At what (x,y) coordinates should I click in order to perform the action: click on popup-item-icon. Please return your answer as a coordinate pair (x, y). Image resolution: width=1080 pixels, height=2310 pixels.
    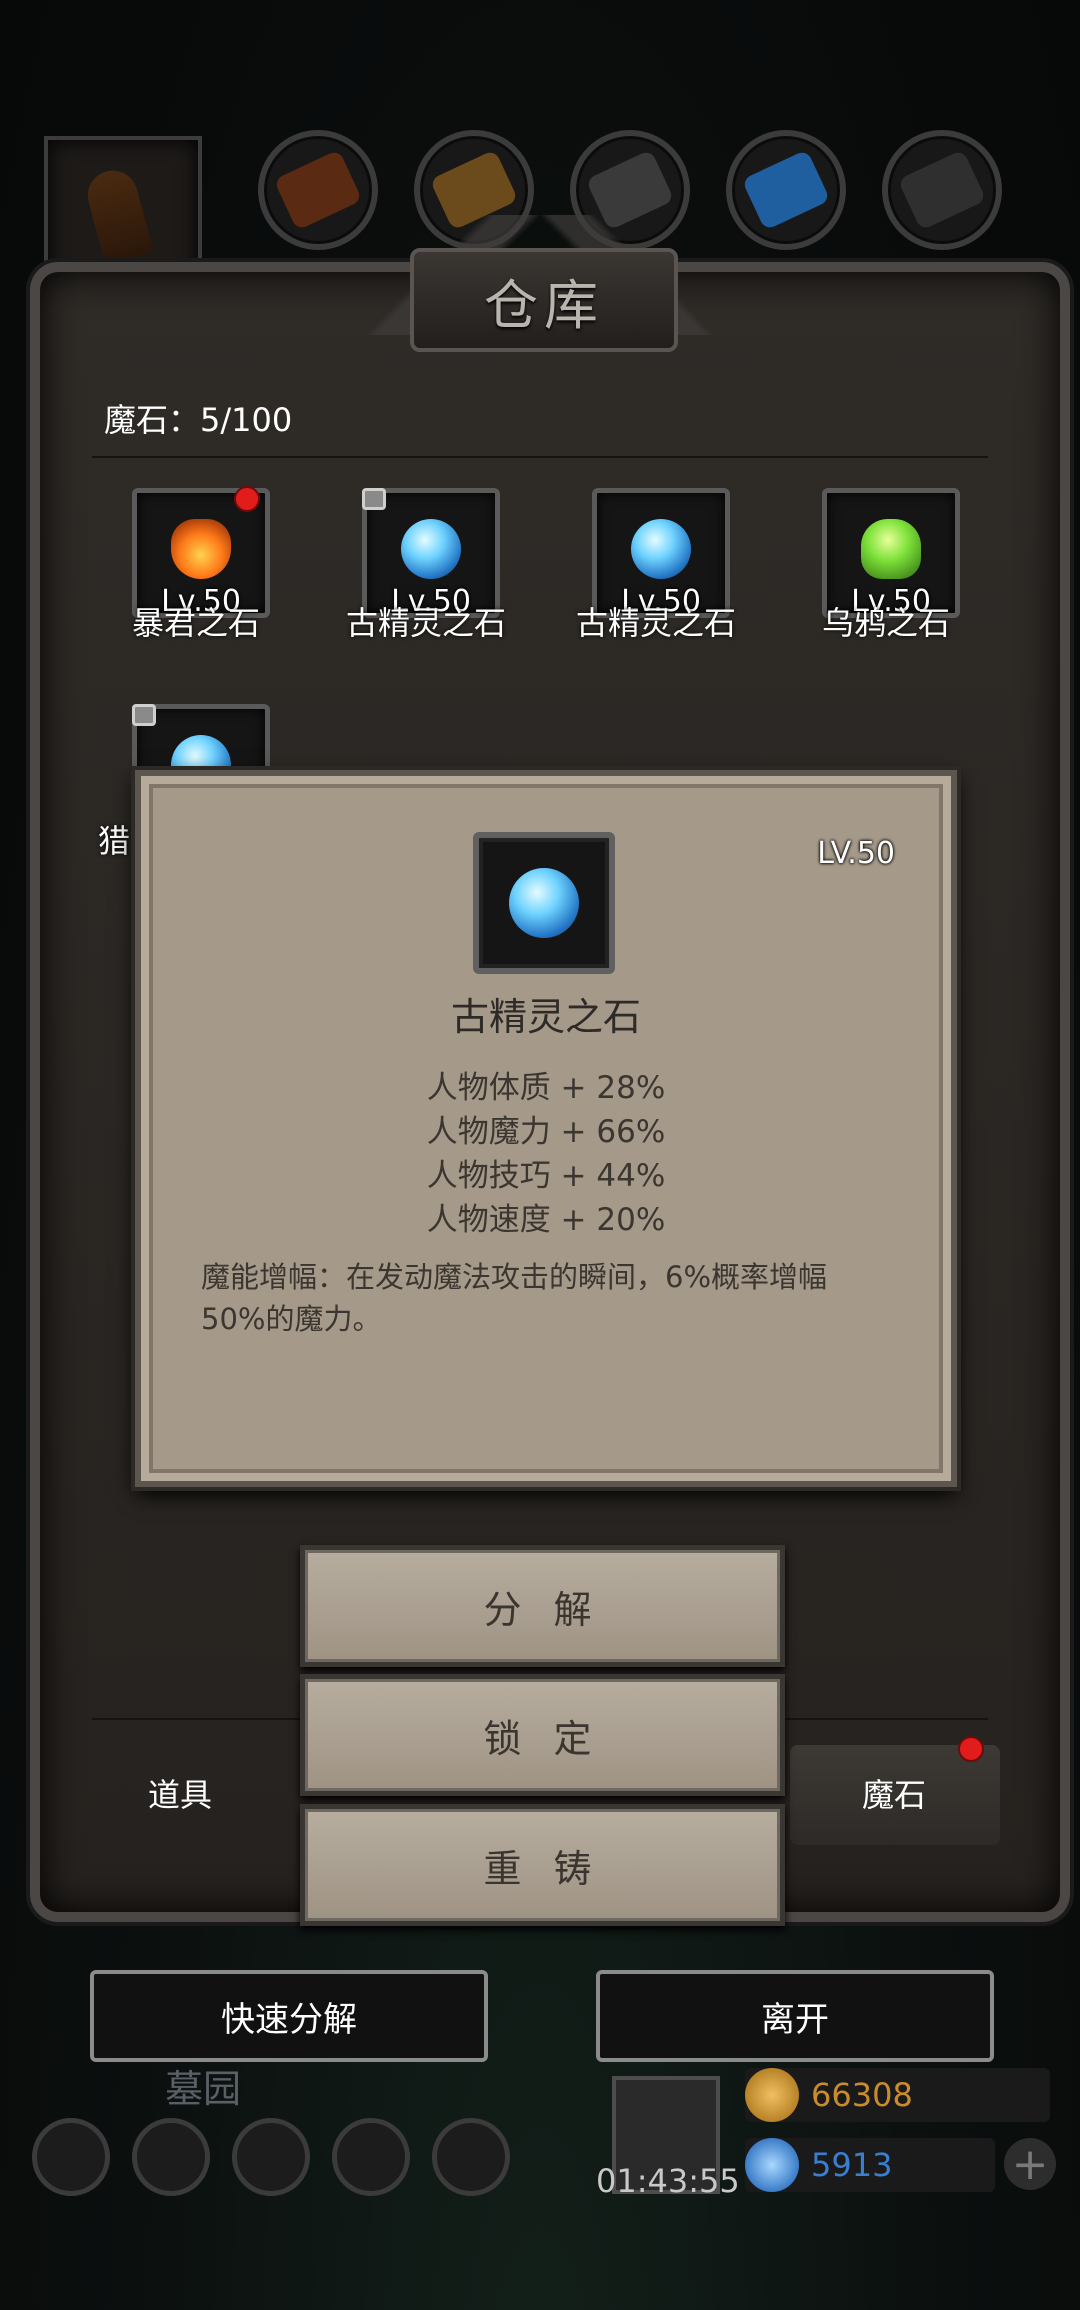
    Looking at the image, I should click on (544, 903).